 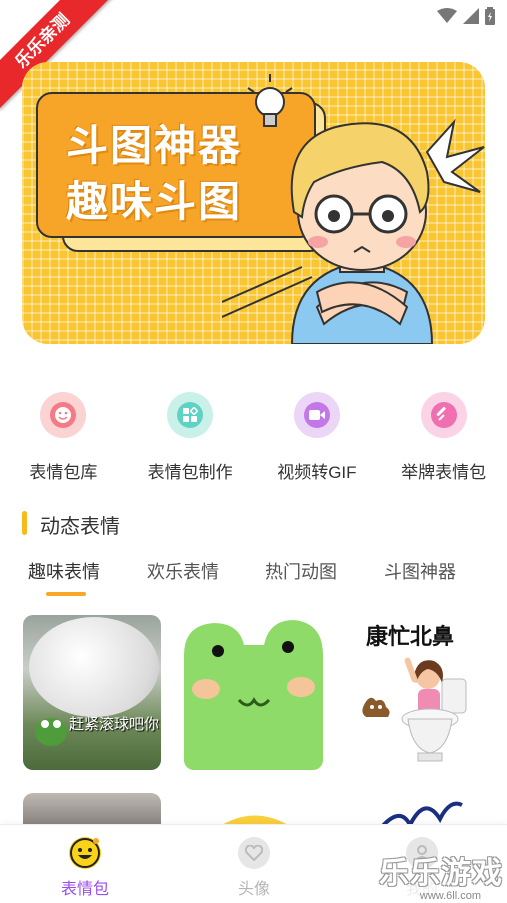 I want to click on sticker-come-on-baby: 康忙北鼻, so click(x=415, y=692).